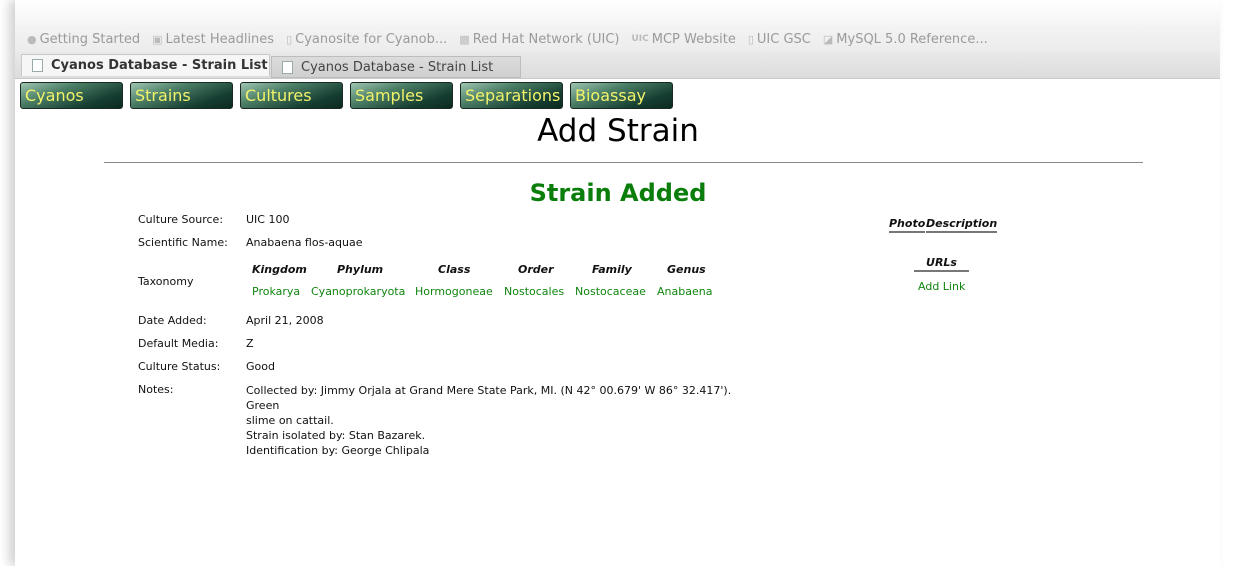 This screenshot has width=1236, height=566. What do you see at coordinates (612, 269) in the screenshot?
I see `taxonomy-header-family: Family` at bounding box center [612, 269].